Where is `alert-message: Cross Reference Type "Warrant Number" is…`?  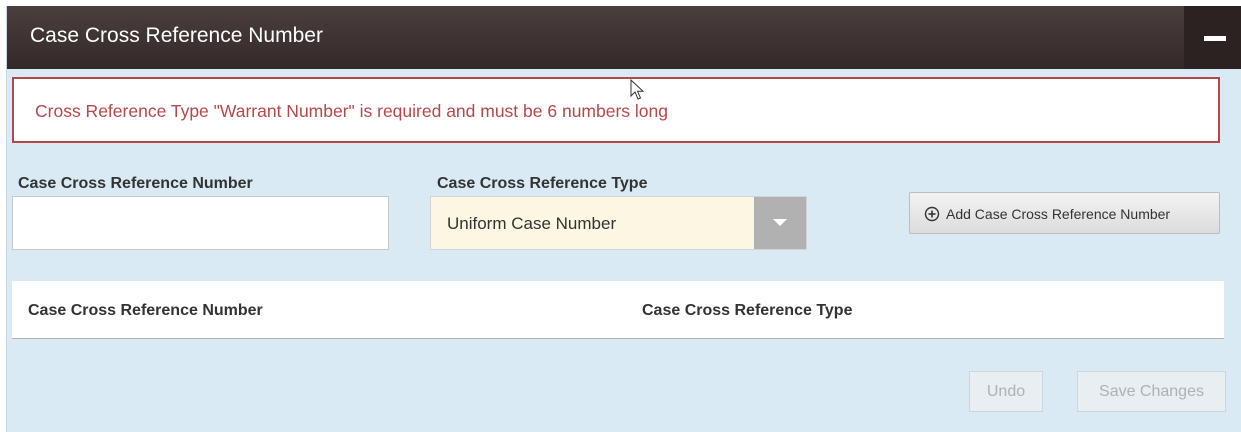 alert-message: Cross Reference Type "Warrant Number" is… is located at coordinates (351, 111).